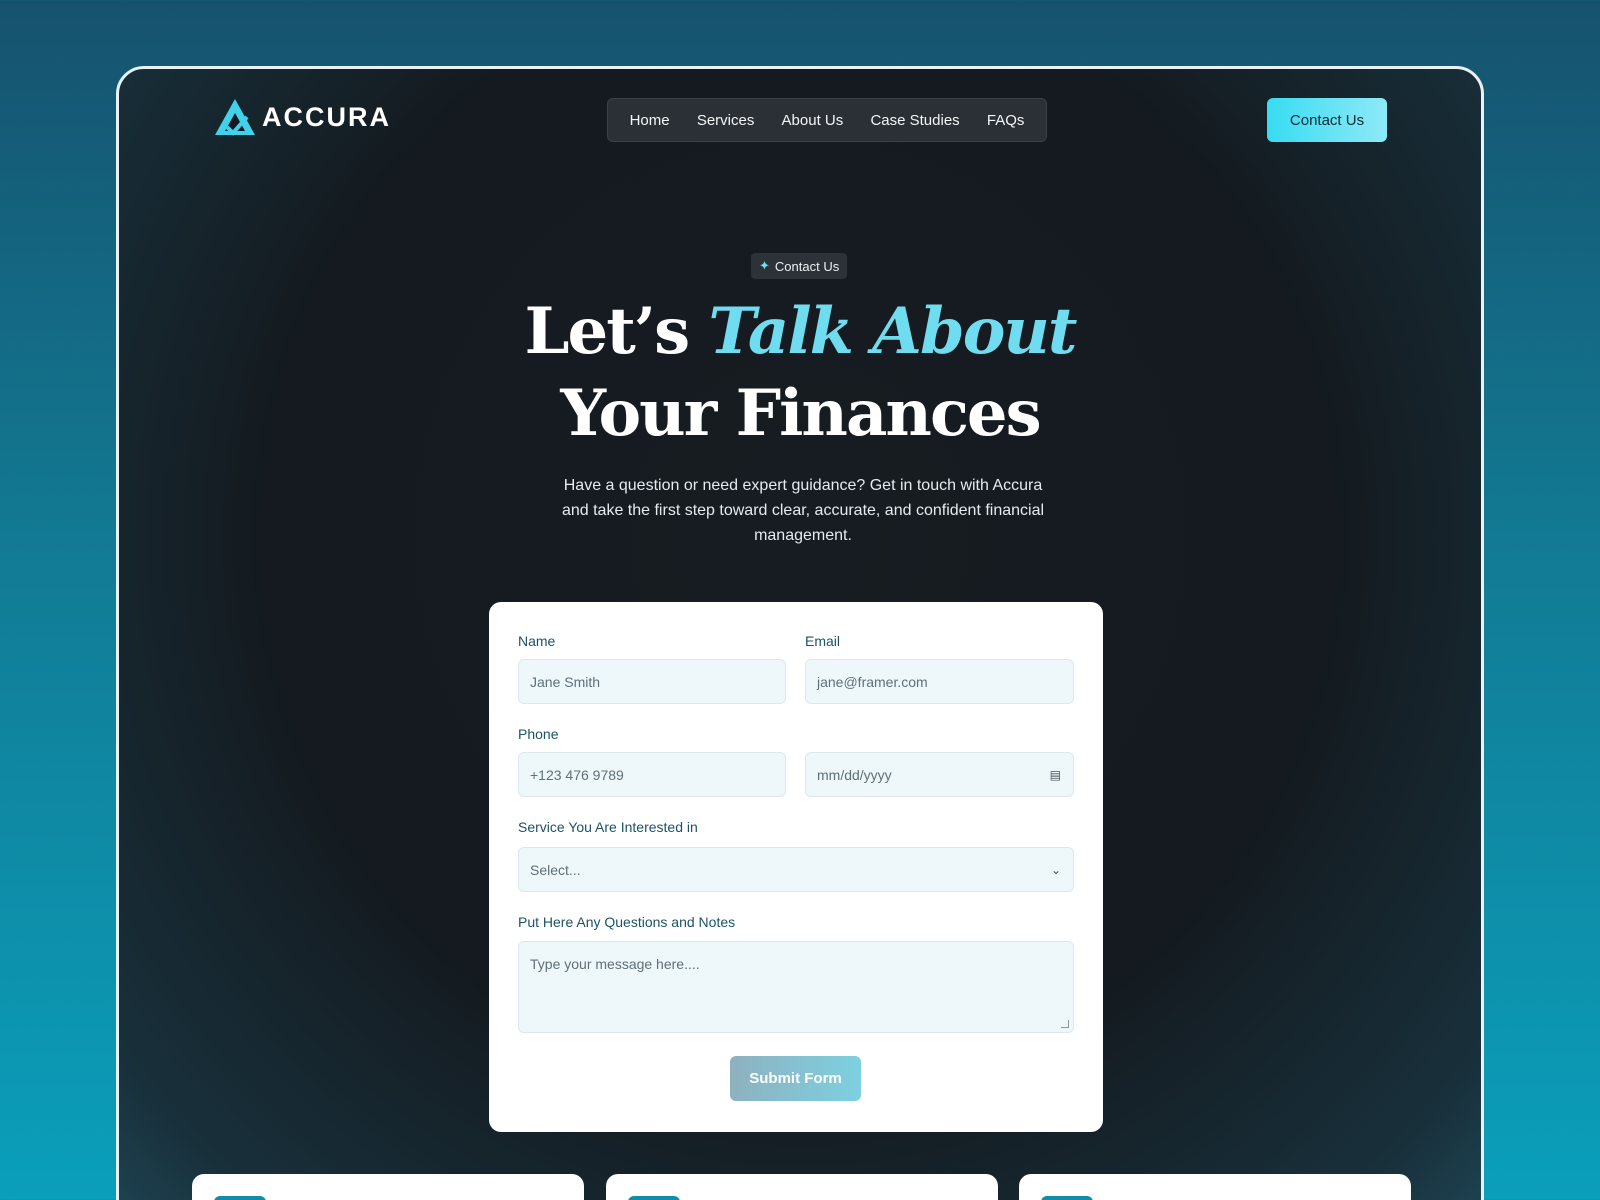  I want to click on email-placeholder: jane@framer.com, so click(872, 681).